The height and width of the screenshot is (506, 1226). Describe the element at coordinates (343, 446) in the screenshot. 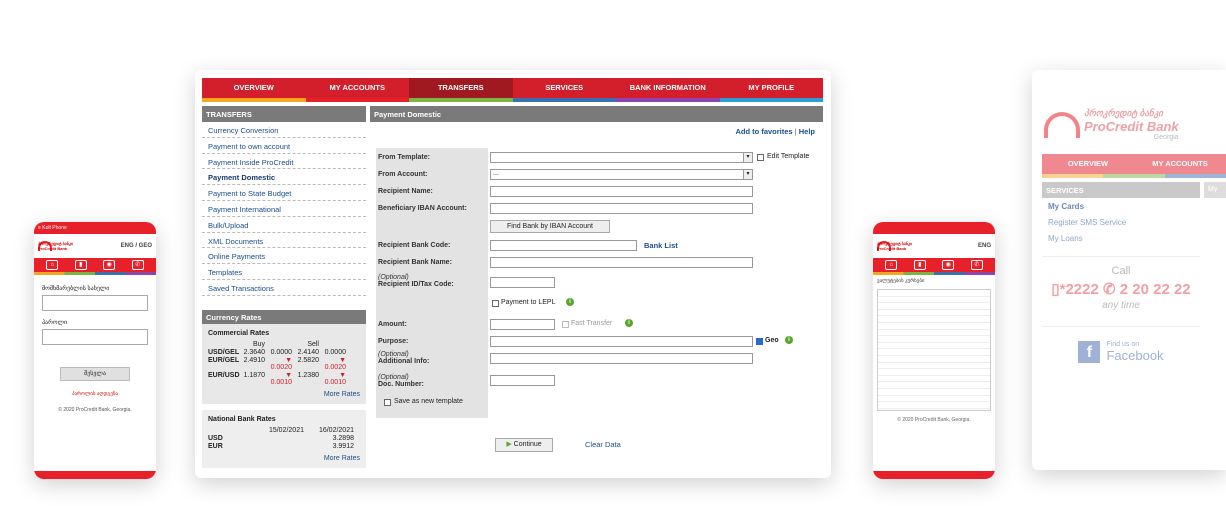

I see `national-value: 3.9912` at that location.